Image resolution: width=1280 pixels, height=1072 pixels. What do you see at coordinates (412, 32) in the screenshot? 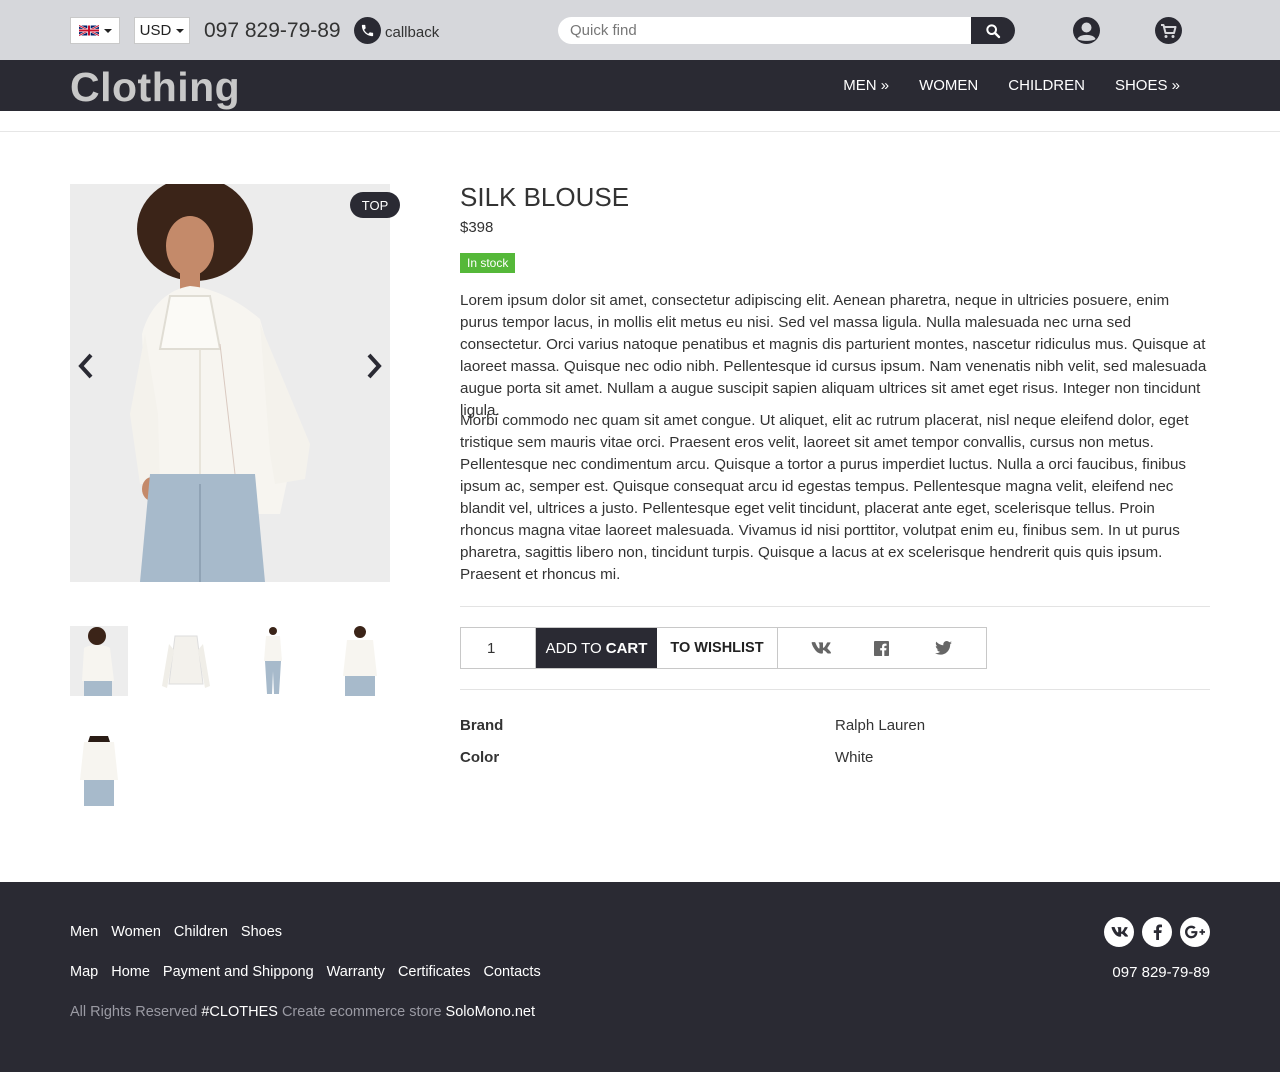
I see `callback-label: callback` at bounding box center [412, 32].